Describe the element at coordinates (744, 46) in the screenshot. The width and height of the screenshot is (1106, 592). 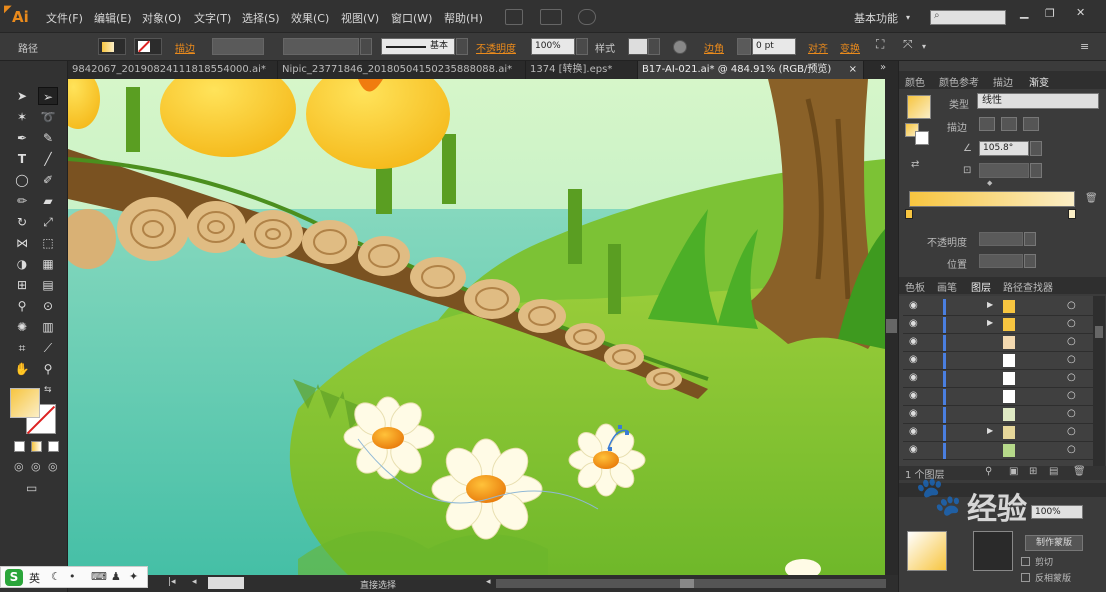
I see `corner-stepper` at that location.